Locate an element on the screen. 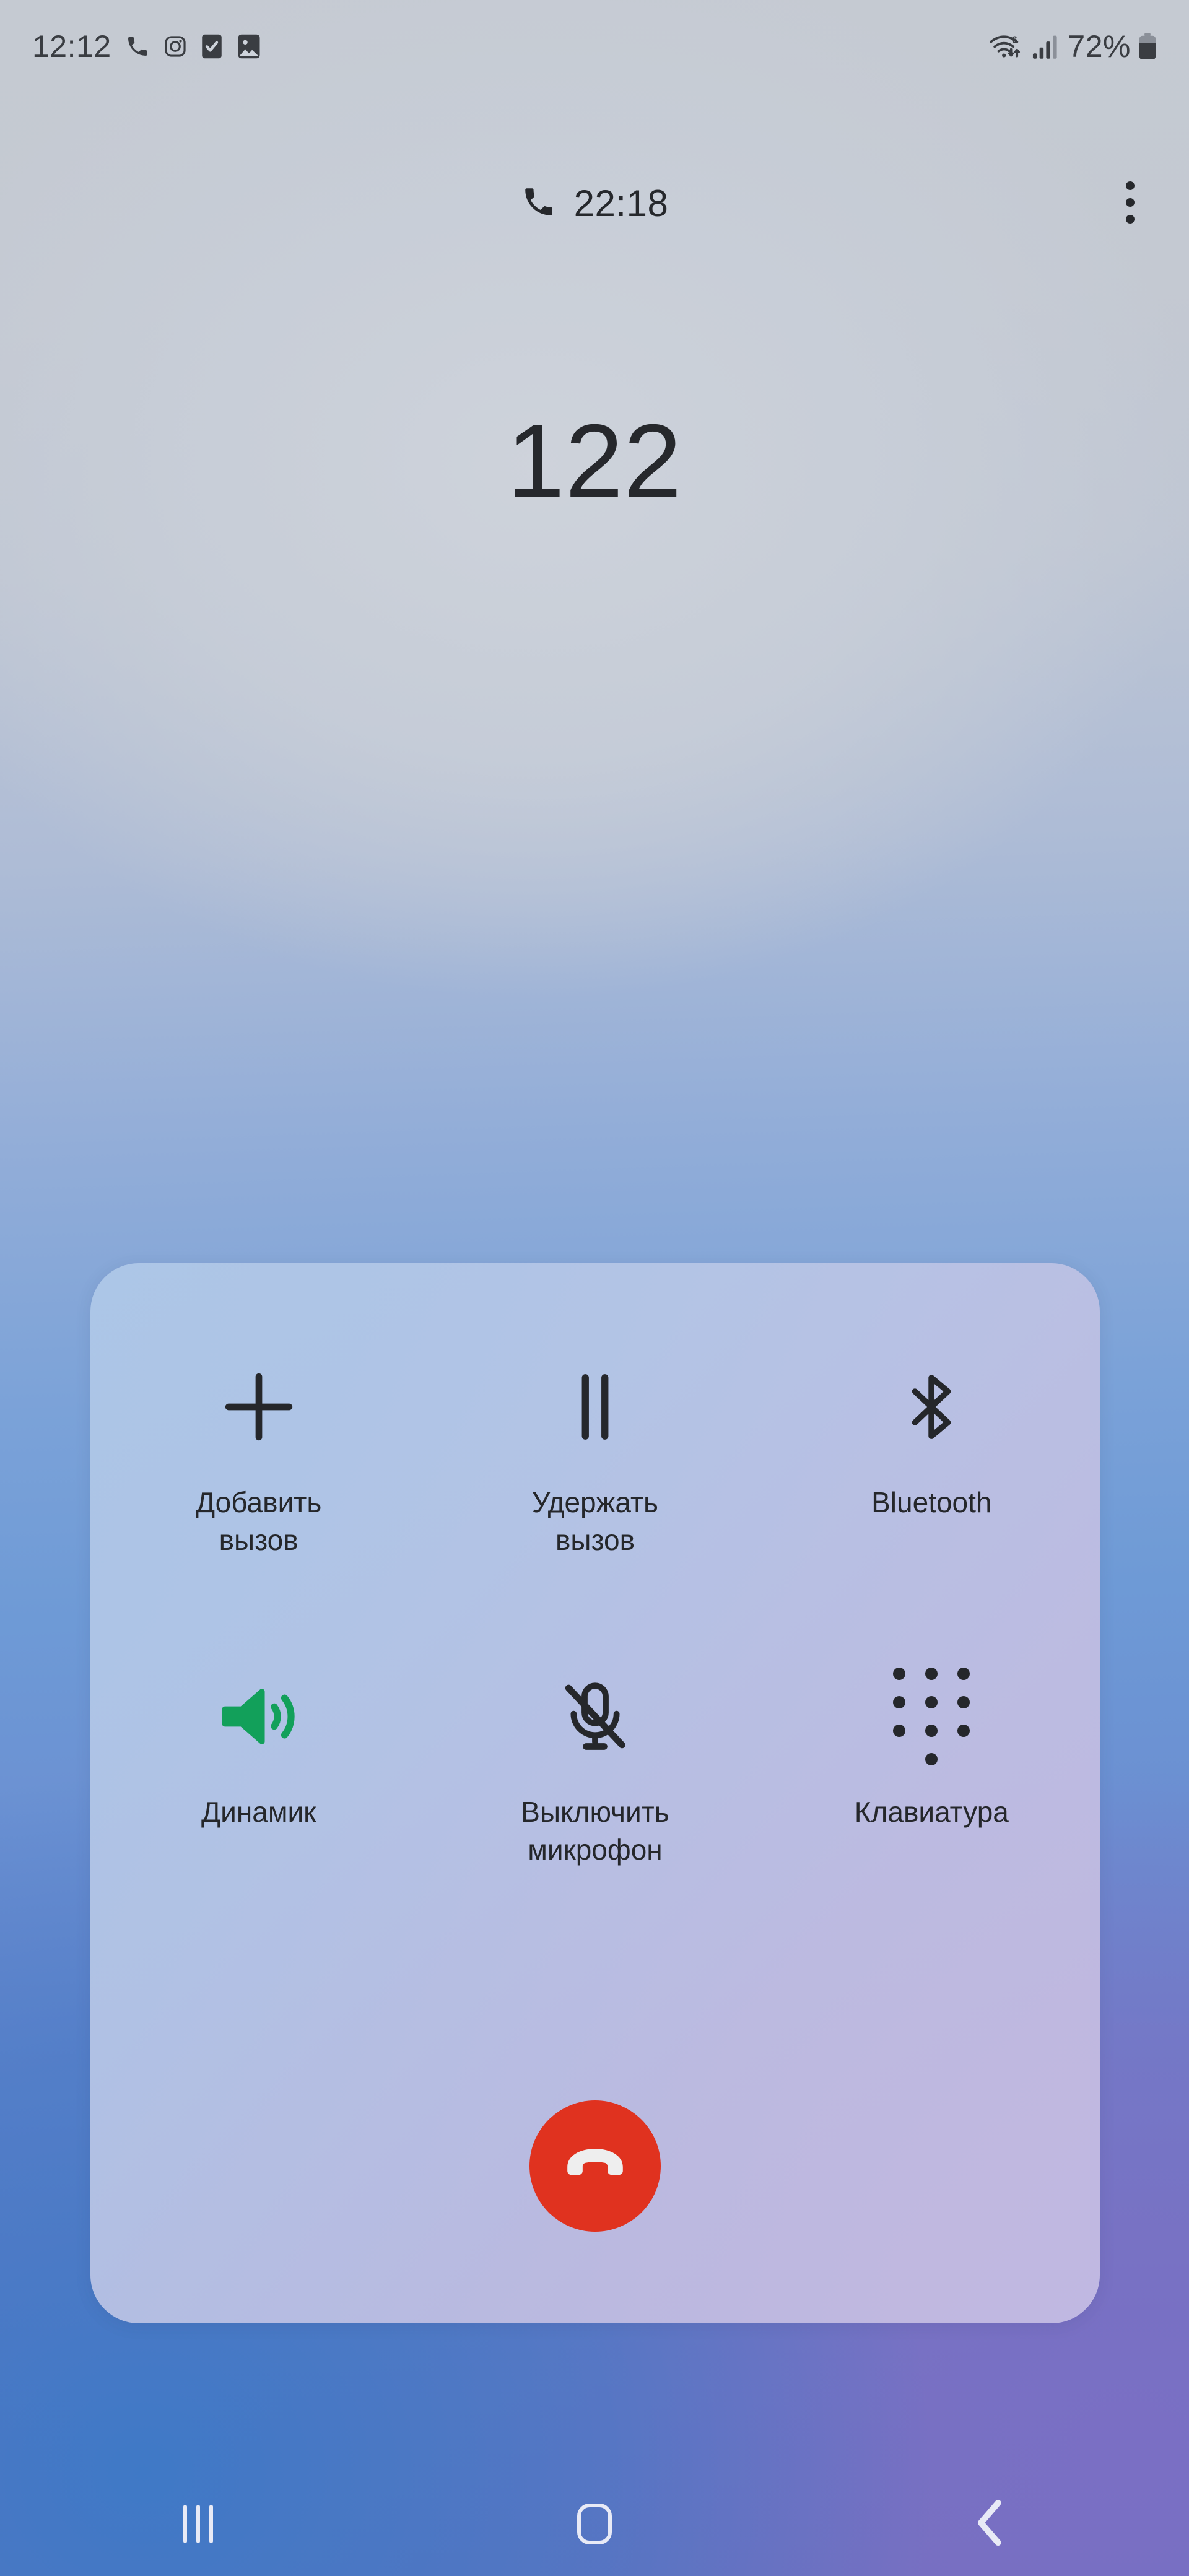 This screenshot has width=1189, height=2576. phone-handset-icon is located at coordinates (539, 203).